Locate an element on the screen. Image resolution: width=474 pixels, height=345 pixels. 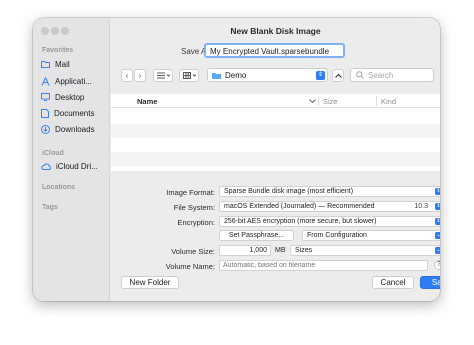
sidebar-item-downloads: Downloads is located at coordinates (74, 129).